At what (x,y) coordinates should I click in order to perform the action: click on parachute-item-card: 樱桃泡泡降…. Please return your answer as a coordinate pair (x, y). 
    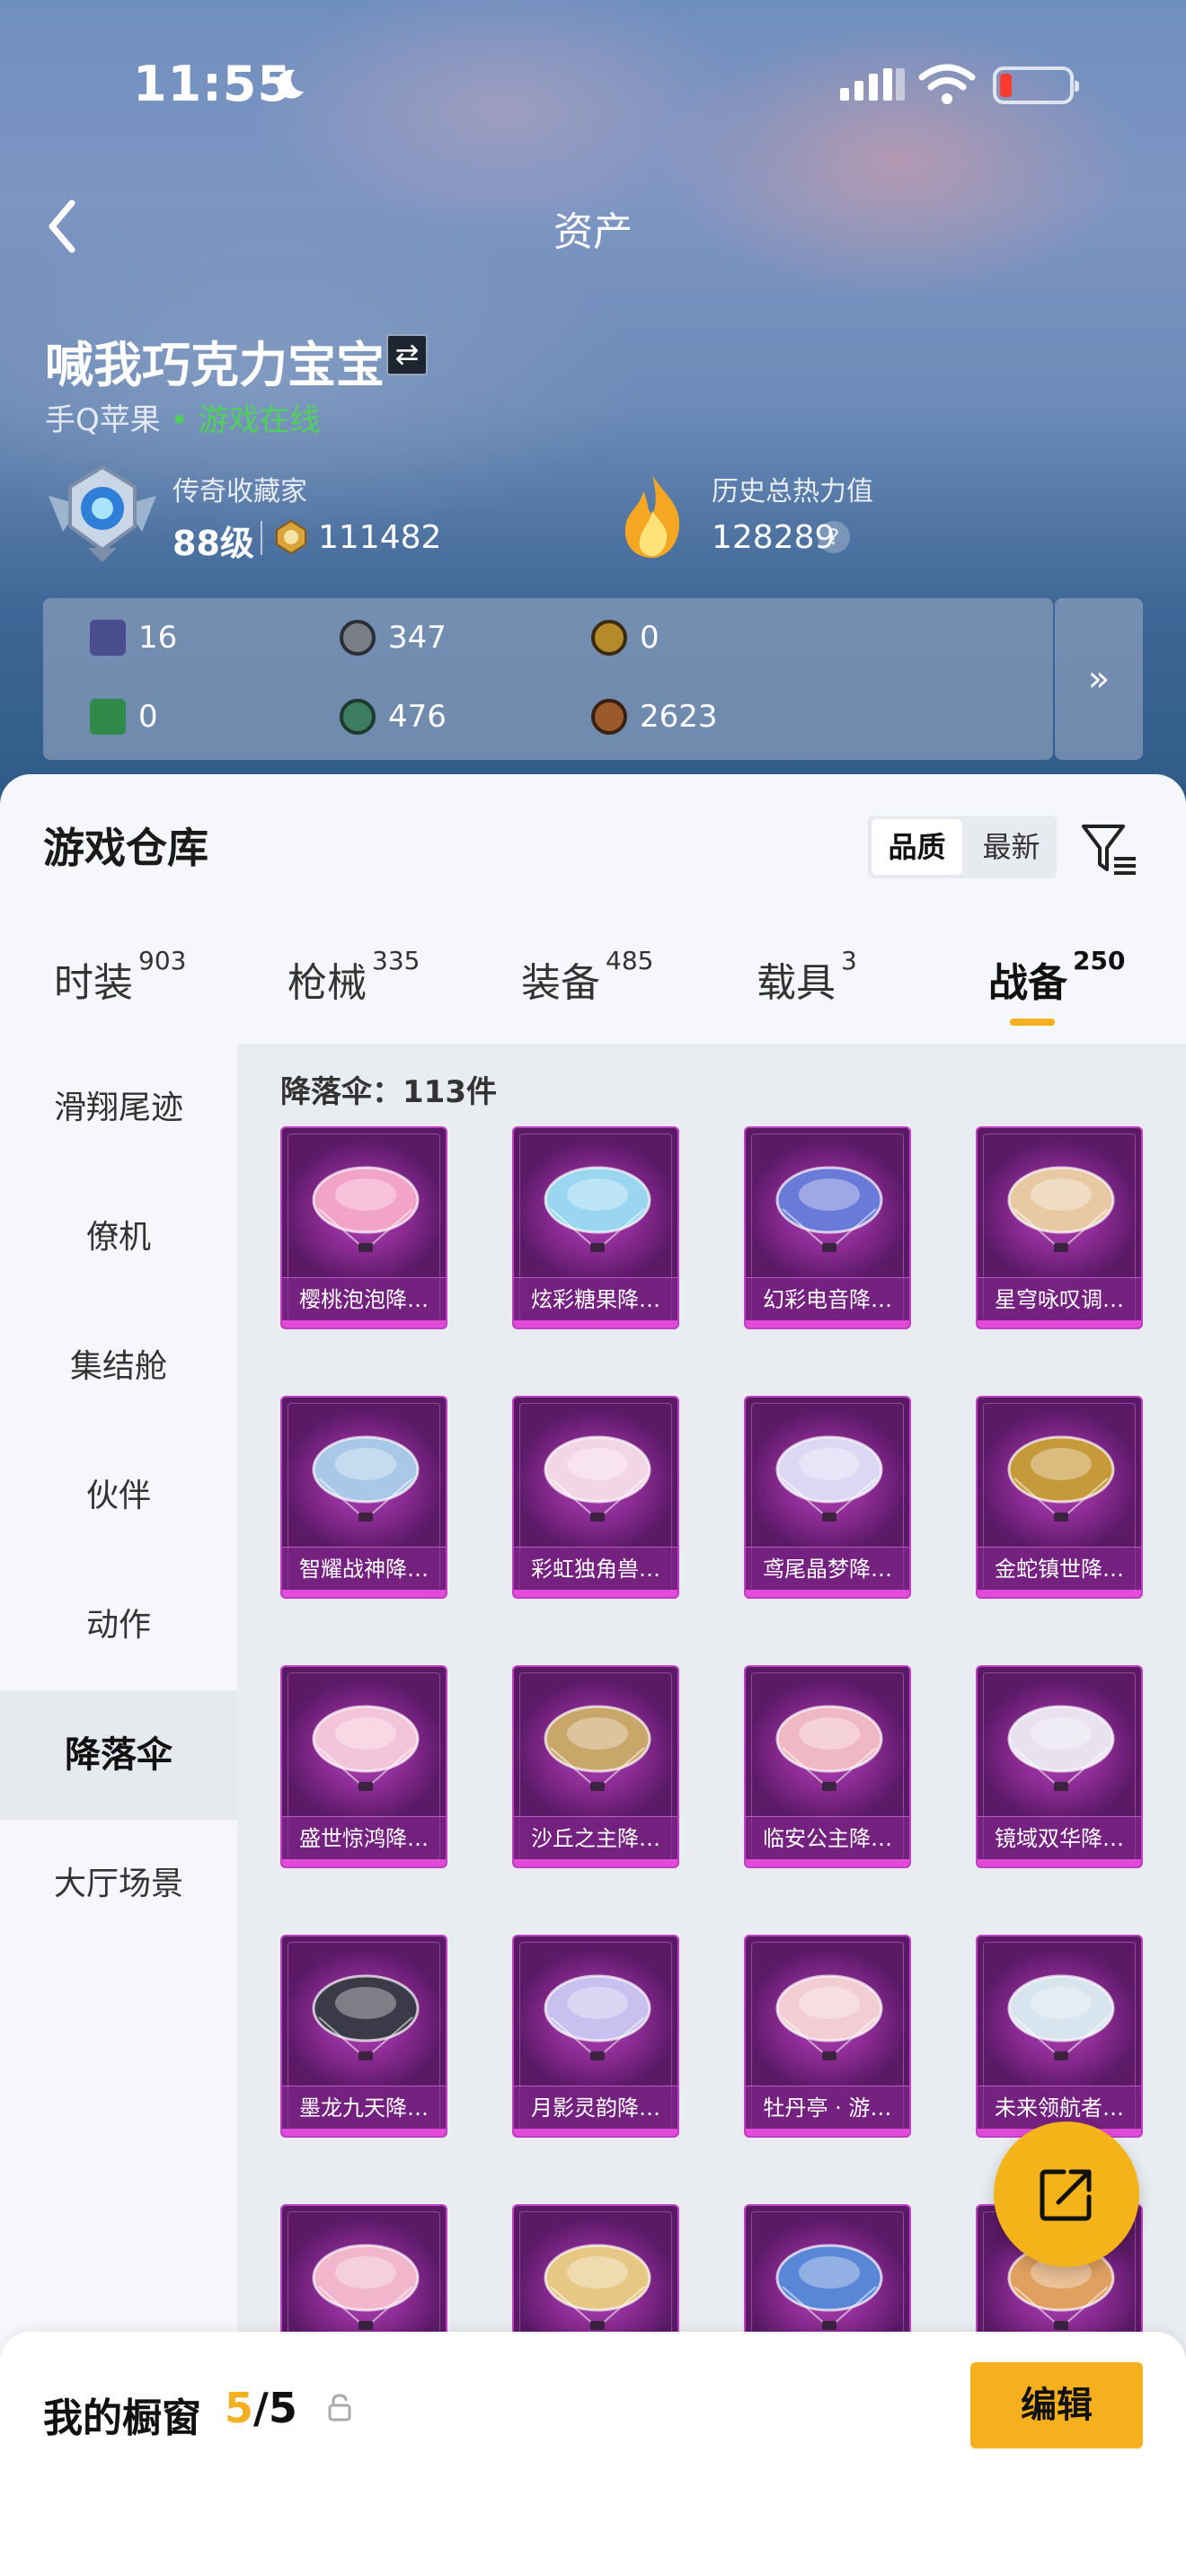
    Looking at the image, I should click on (363, 1227).